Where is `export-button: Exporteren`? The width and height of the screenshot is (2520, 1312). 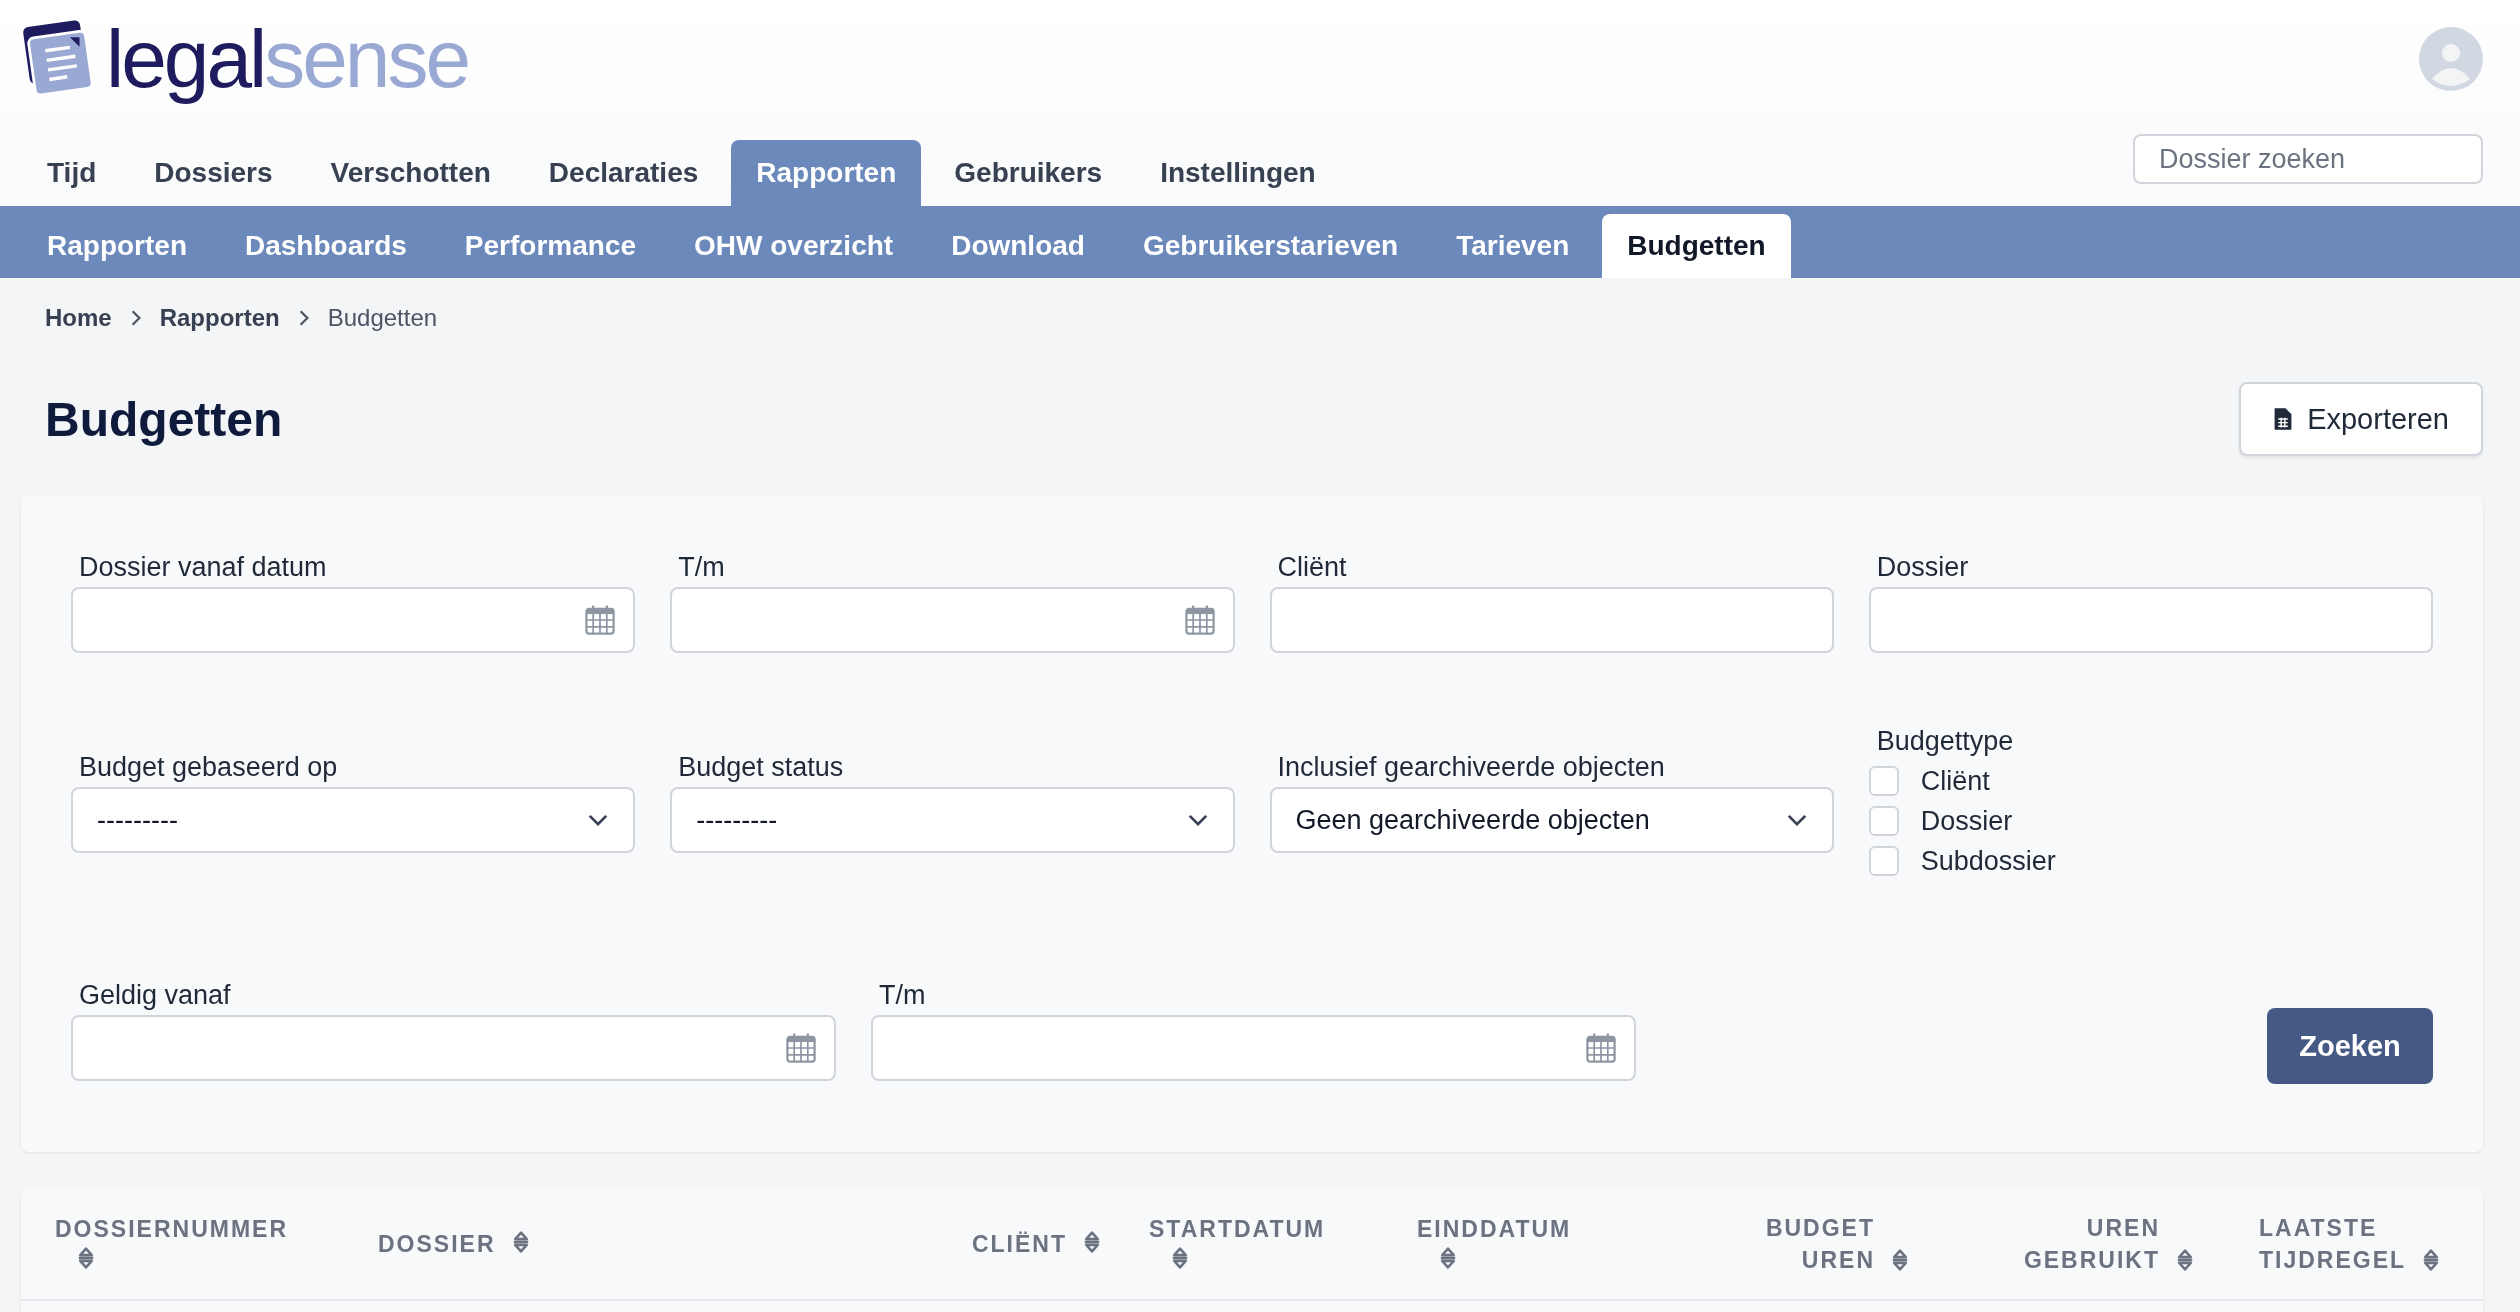 export-button: Exporteren is located at coordinates (2361, 419).